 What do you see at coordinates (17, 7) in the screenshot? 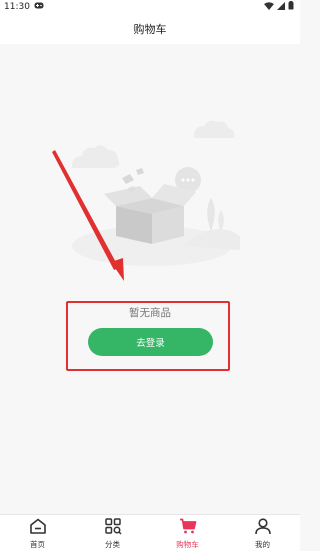
I see `status-time: 11:30` at bounding box center [17, 7].